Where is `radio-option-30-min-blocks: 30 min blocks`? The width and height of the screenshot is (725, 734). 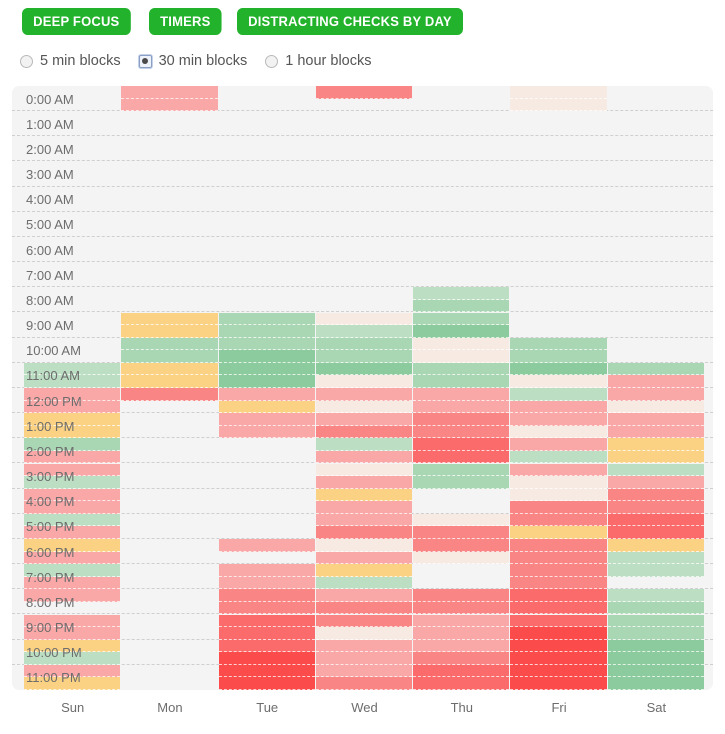
radio-option-30-min-blocks: 30 min blocks is located at coordinates (192, 61).